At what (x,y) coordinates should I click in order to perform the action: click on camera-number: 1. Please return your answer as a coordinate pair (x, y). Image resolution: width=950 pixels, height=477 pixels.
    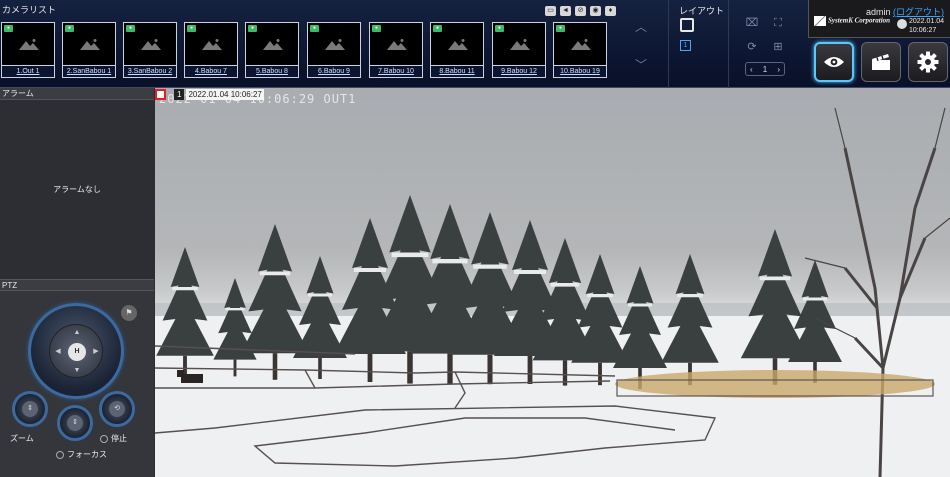
    Looking at the image, I should click on (179, 94).